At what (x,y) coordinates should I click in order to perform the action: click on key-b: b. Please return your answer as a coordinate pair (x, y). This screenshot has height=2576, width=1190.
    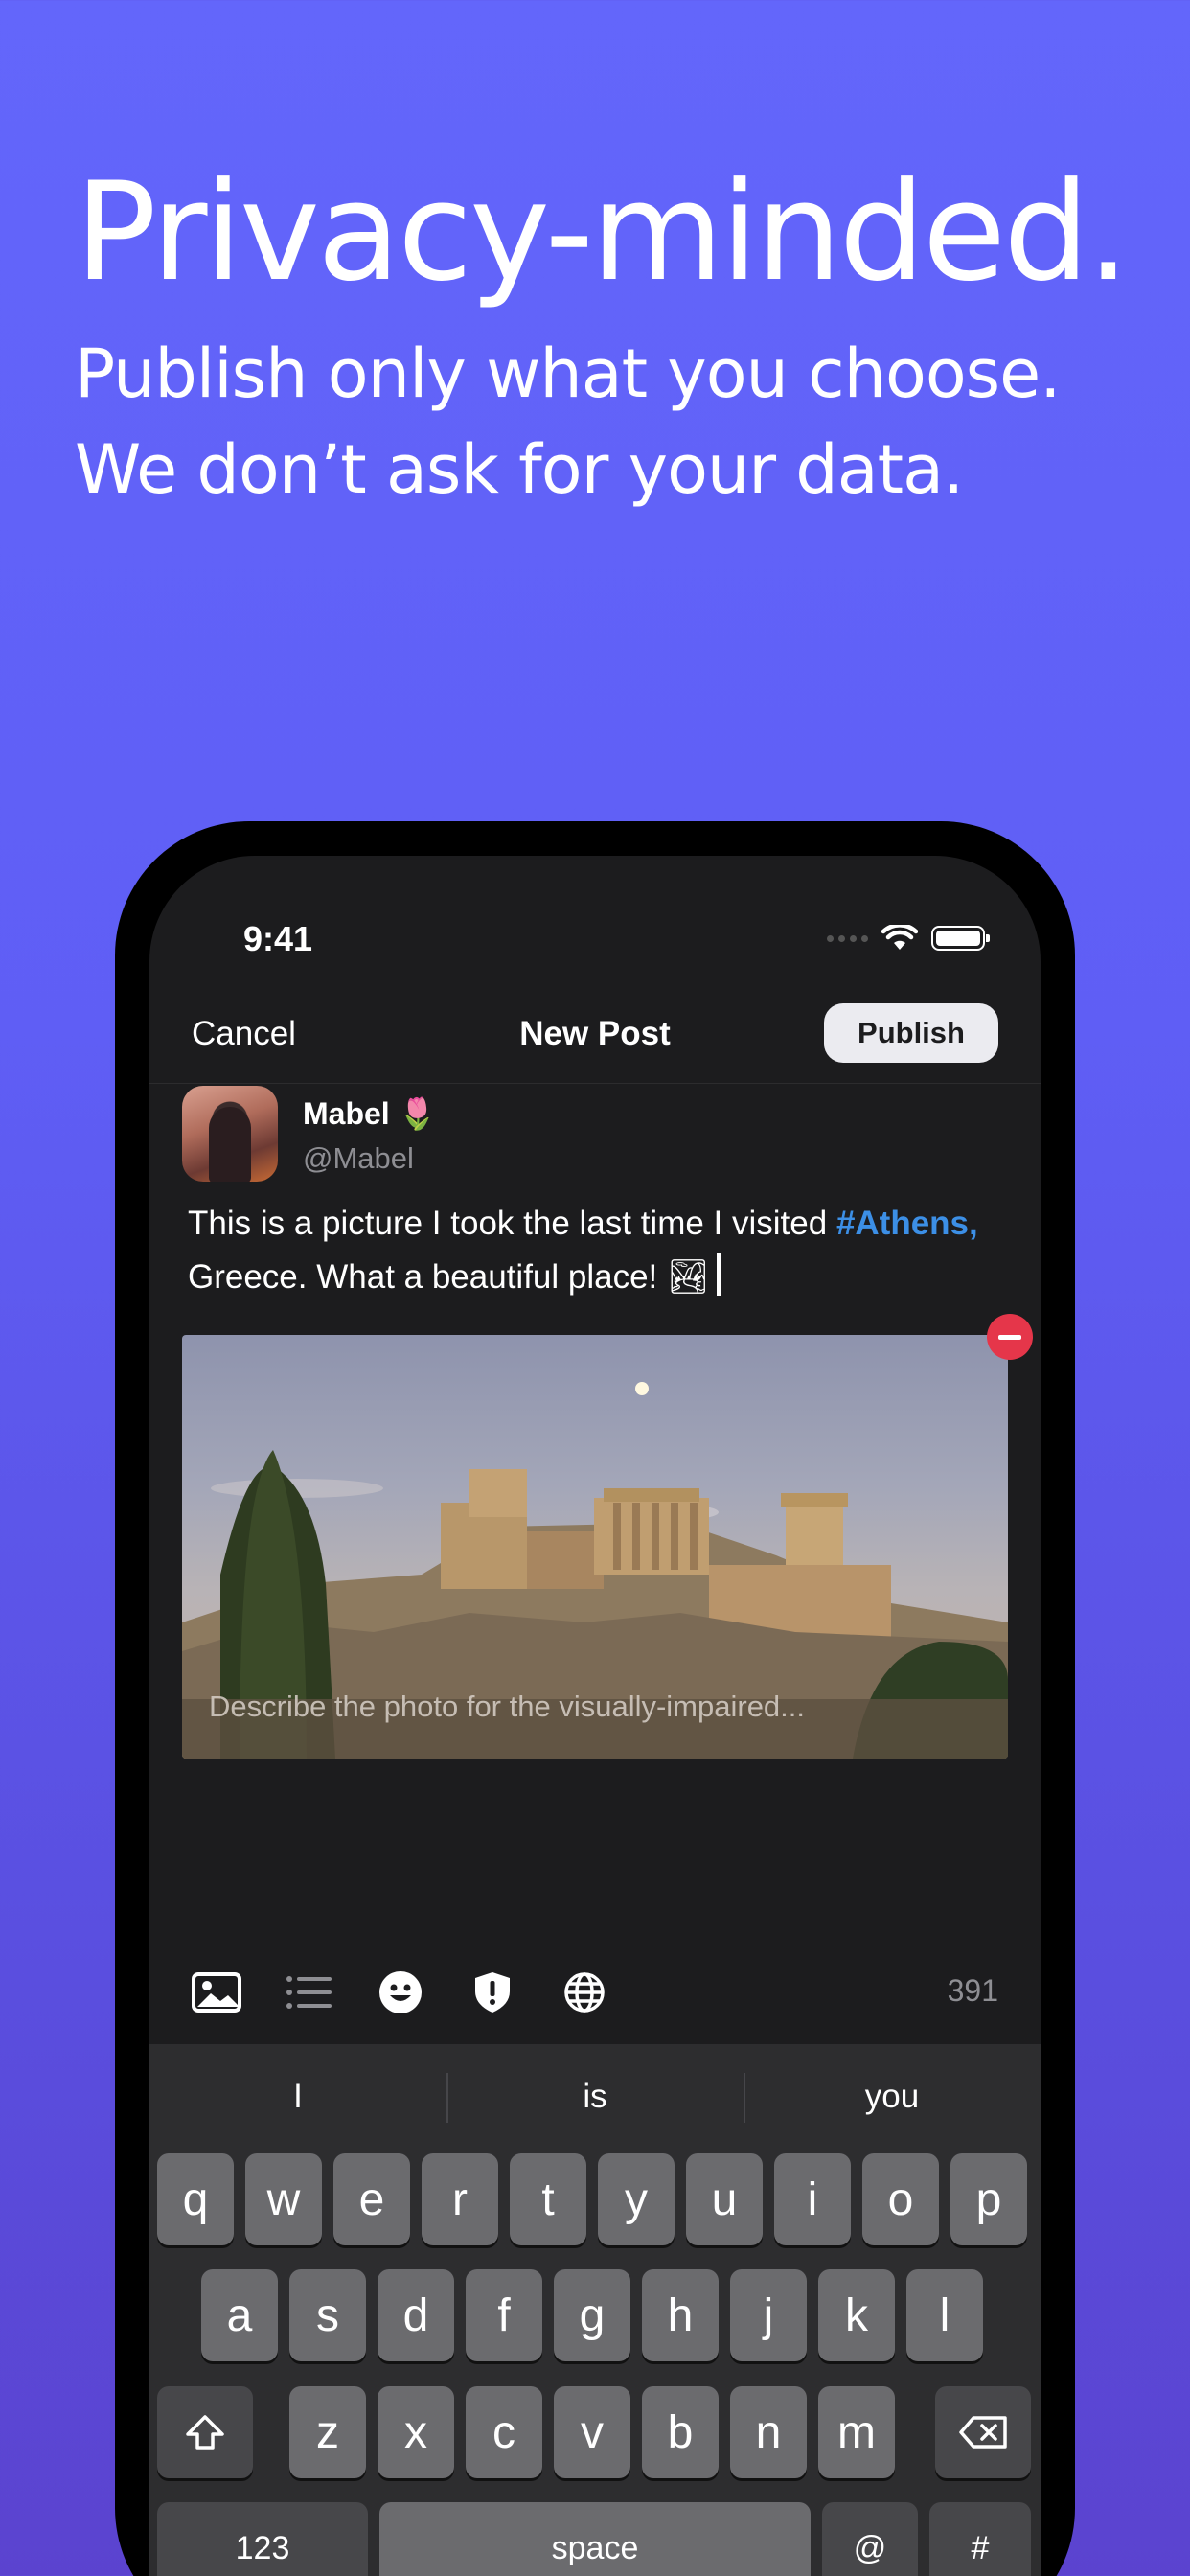
    Looking at the image, I should click on (681, 2432).